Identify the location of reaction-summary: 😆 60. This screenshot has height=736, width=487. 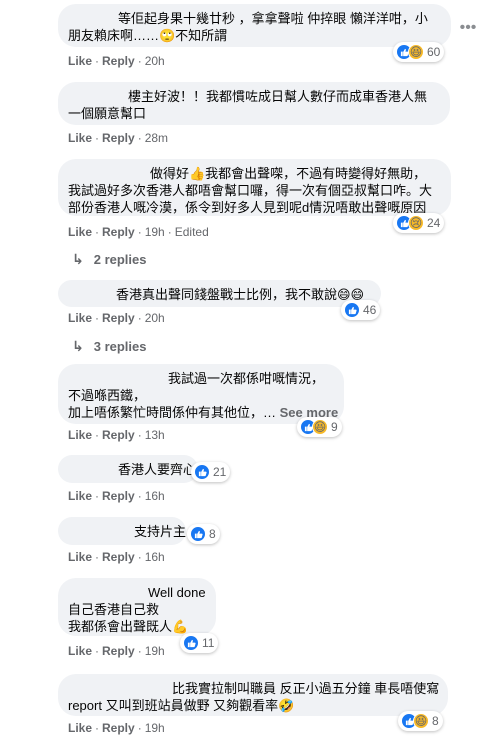
(419, 52).